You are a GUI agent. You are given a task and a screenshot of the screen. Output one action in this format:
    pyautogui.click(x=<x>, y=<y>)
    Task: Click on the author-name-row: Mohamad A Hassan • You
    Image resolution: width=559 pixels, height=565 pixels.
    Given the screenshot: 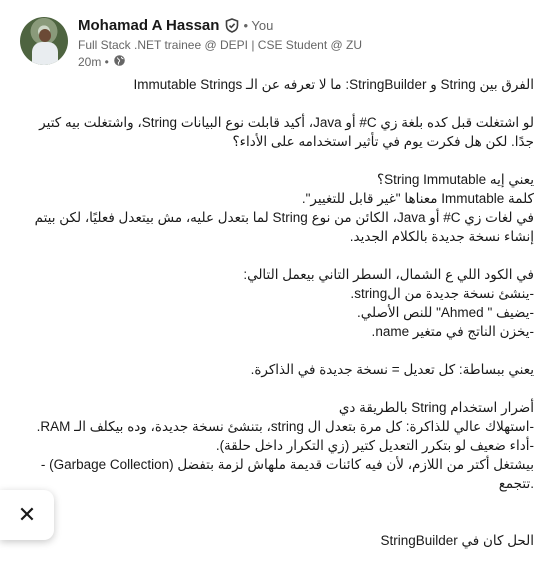 What is the action you would take?
    pyautogui.click(x=175, y=25)
    